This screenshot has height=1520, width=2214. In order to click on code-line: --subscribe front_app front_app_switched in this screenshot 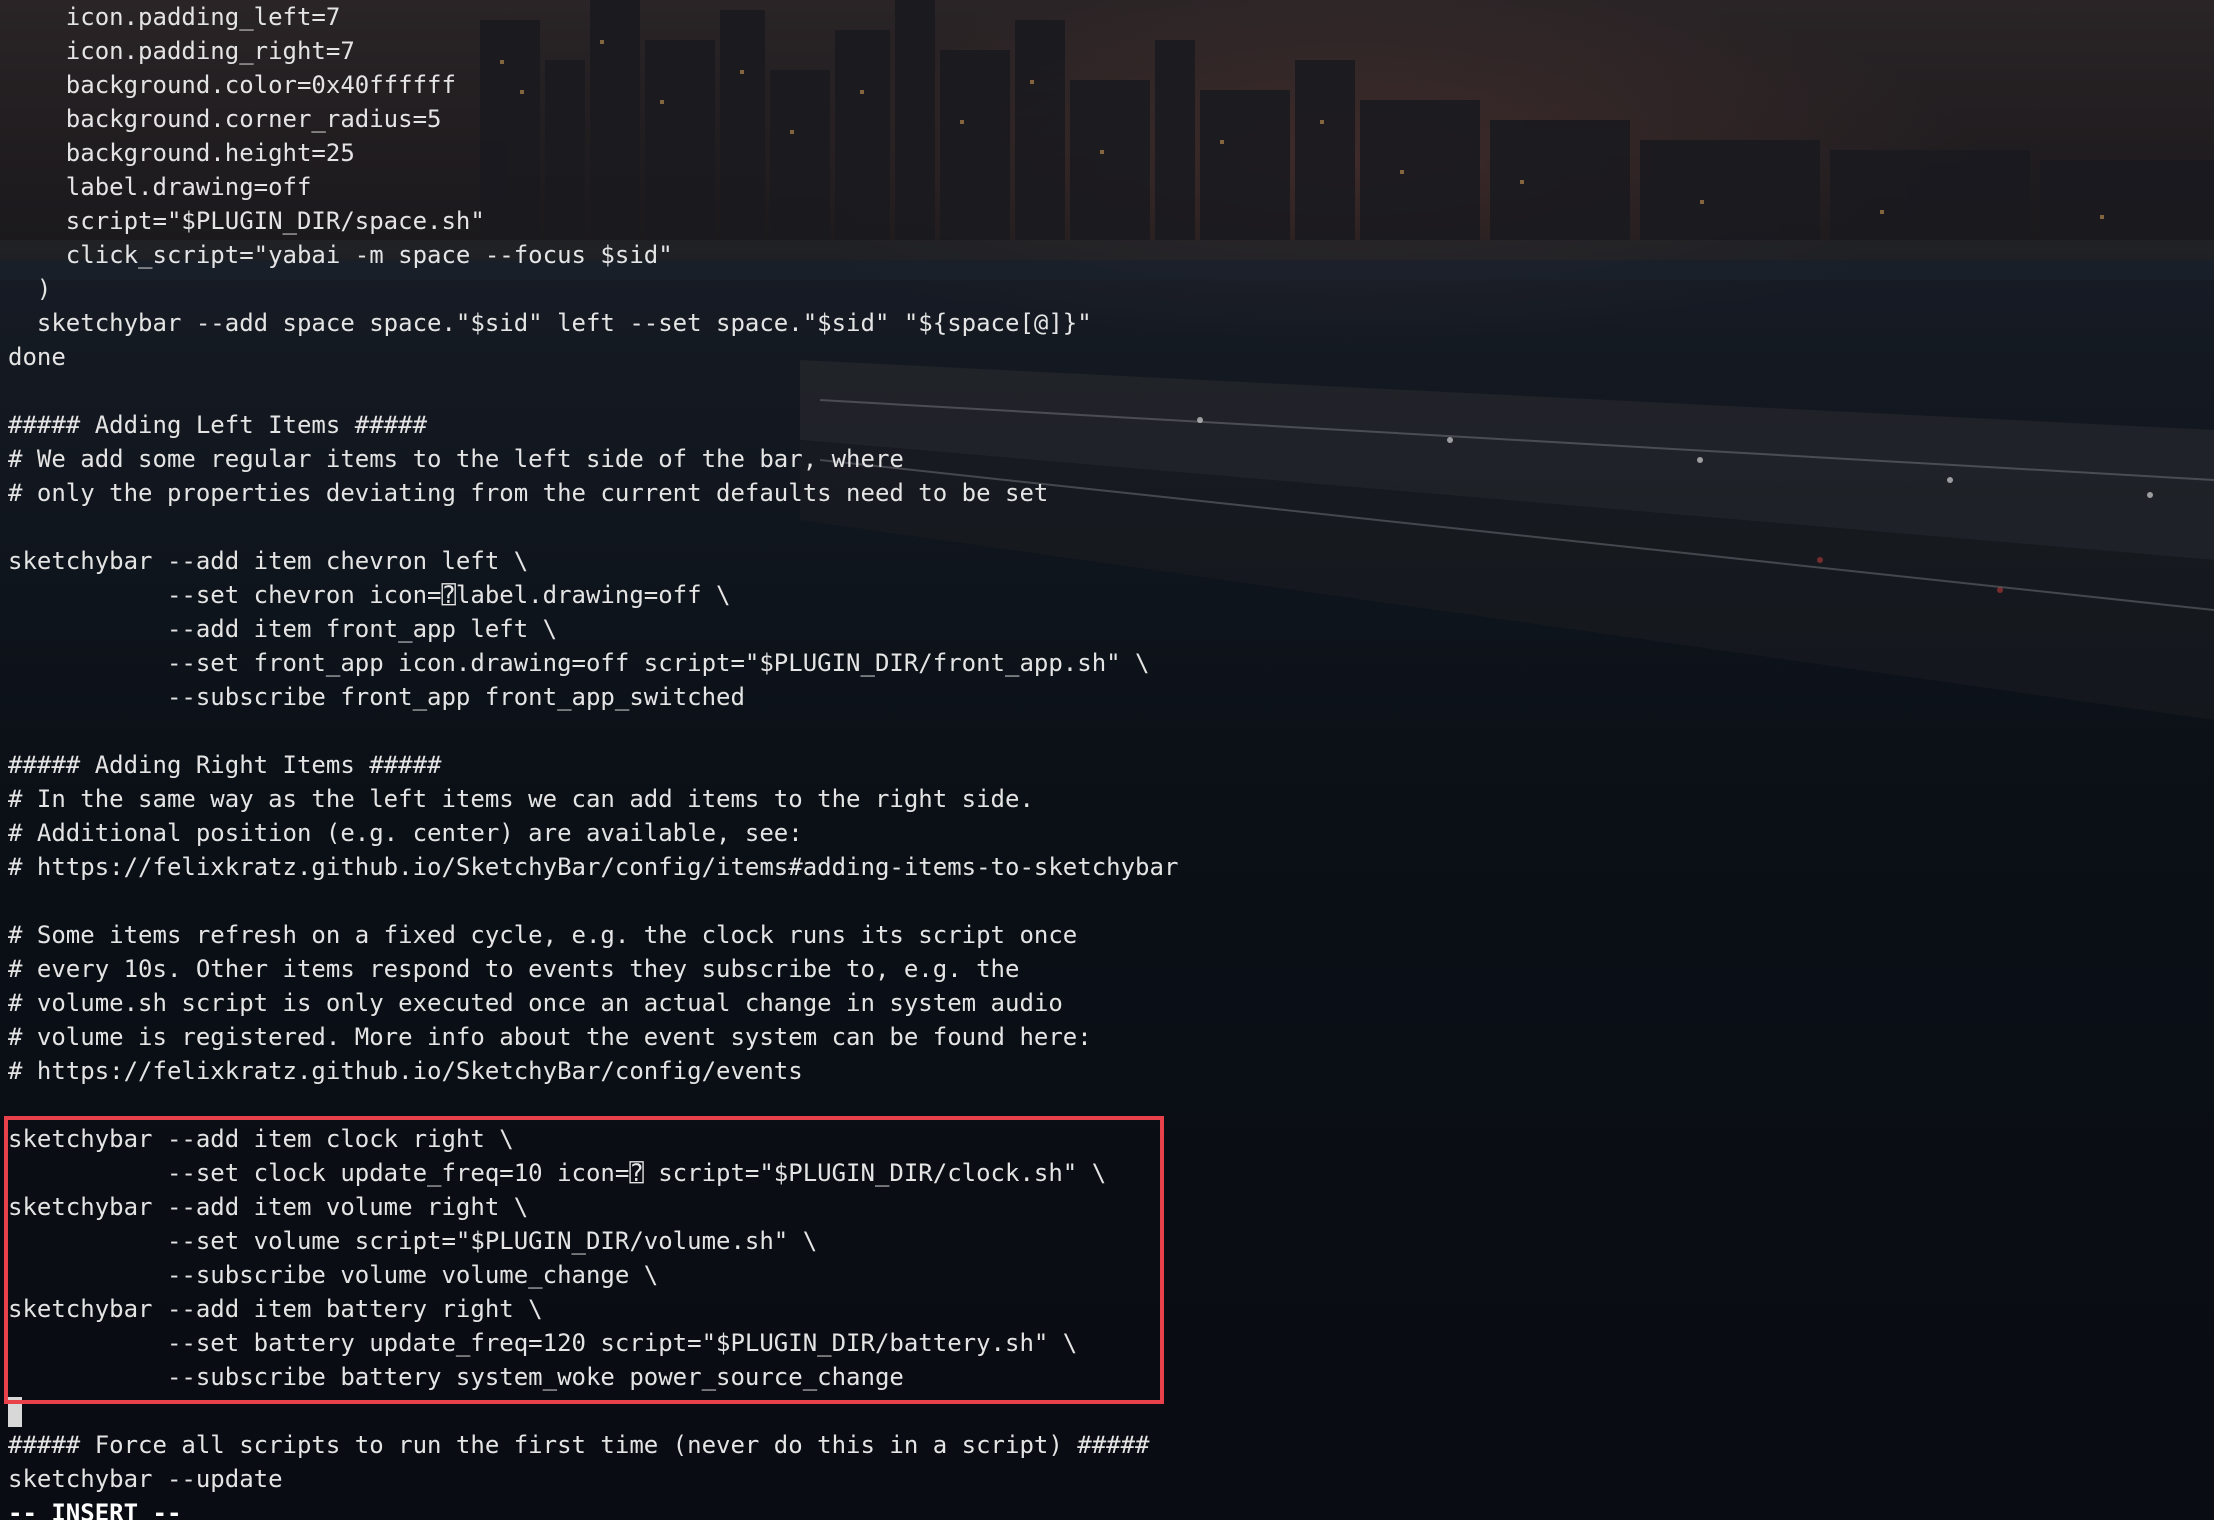, I will do `click(376, 697)`.